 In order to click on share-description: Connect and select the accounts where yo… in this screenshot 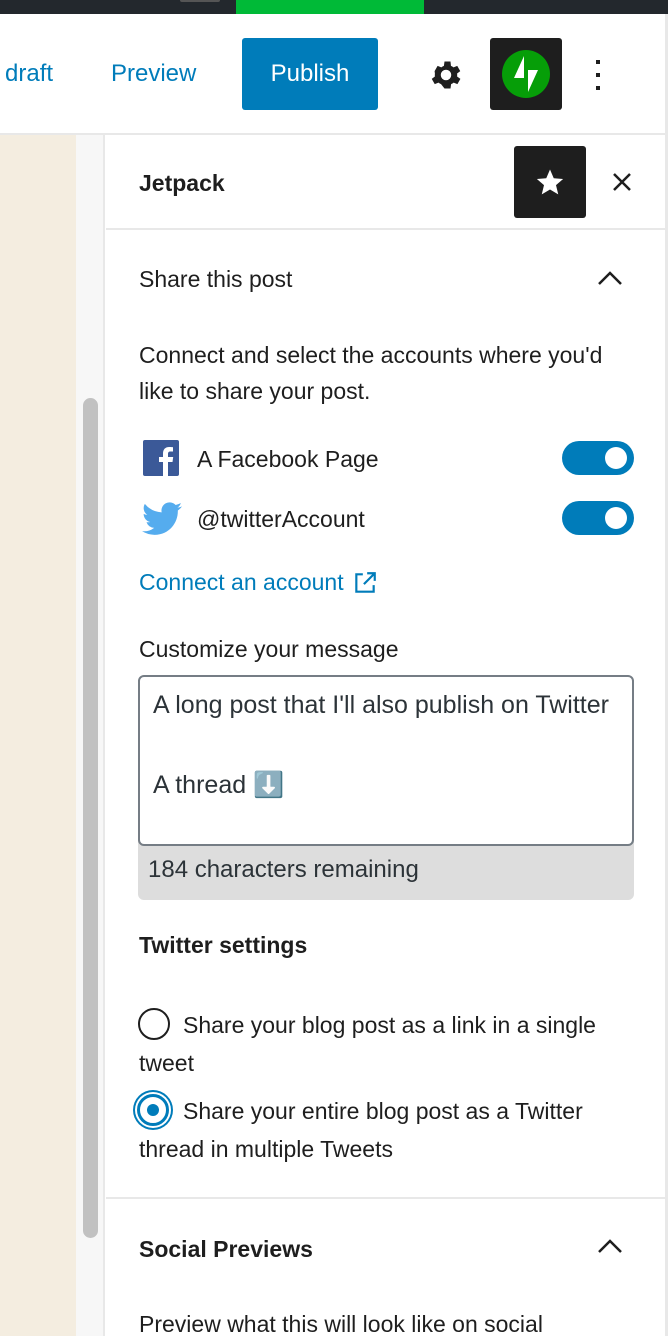, I will do `click(371, 373)`.